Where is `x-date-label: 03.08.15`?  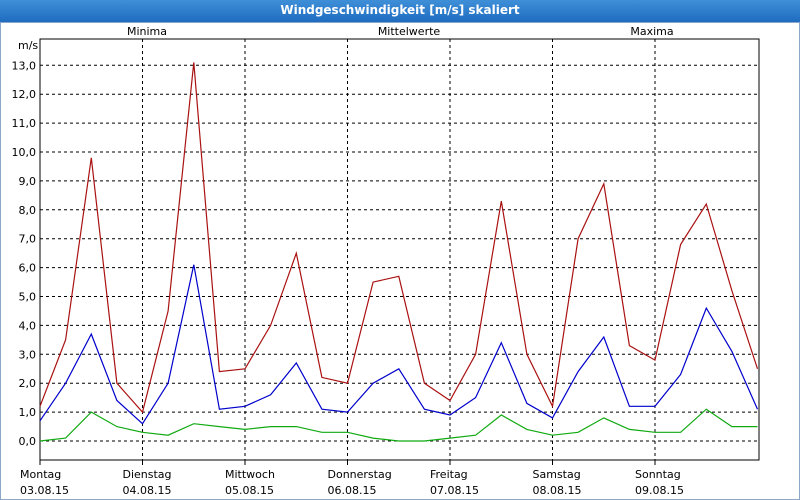 x-date-label: 03.08.15 is located at coordinates (44, 490).